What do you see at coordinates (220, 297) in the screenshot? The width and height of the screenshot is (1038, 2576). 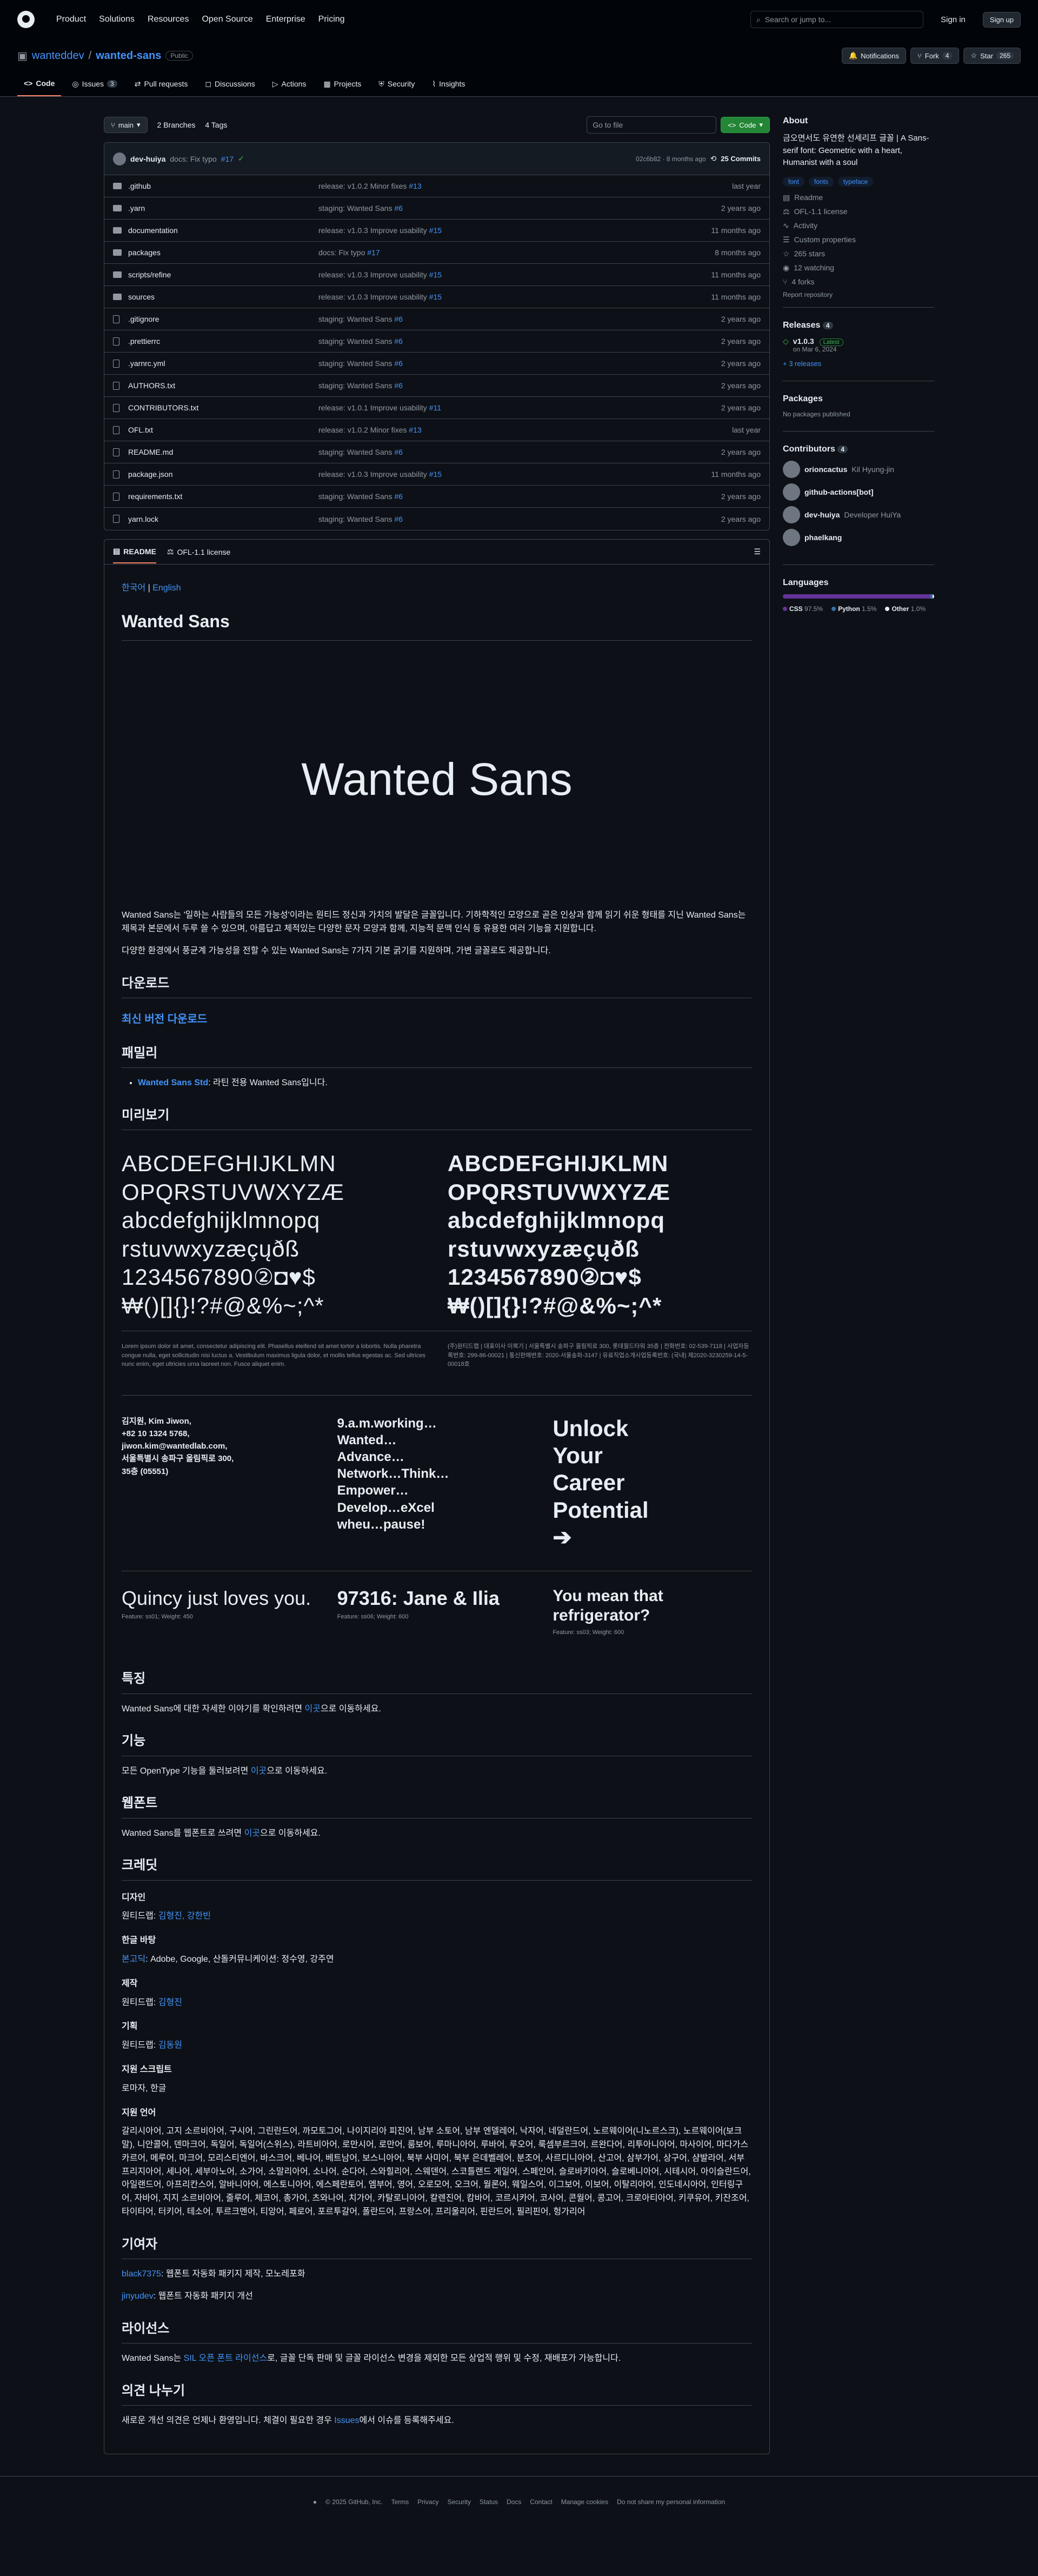 I see `file-name: sources` at bounding box center [220, 297].